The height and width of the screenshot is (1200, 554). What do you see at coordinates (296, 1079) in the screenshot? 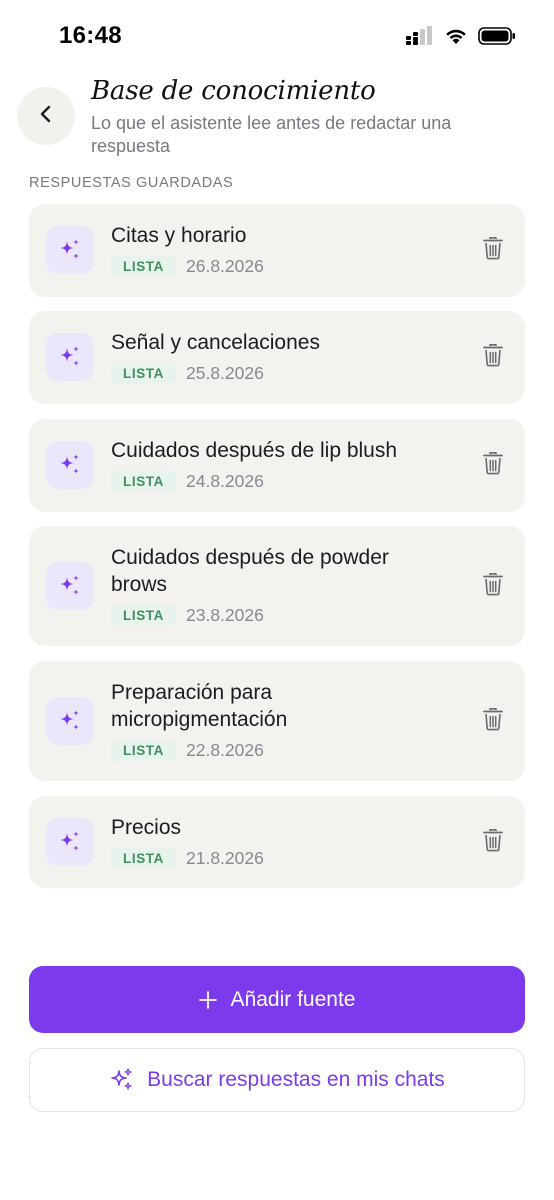
I see `search-answers-label: Buscar respuestas en mis chats` at bounding box center [296, 1079].